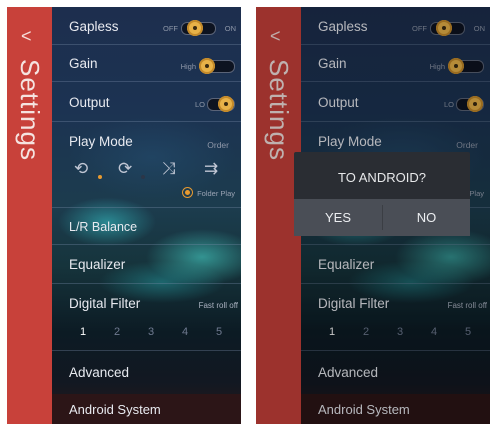 This screenshot has height=424, width=490. Describe the element at coordinates (146, 26) in the screenshot. I see `gapless-row: Gapless OFF ON` at that location.